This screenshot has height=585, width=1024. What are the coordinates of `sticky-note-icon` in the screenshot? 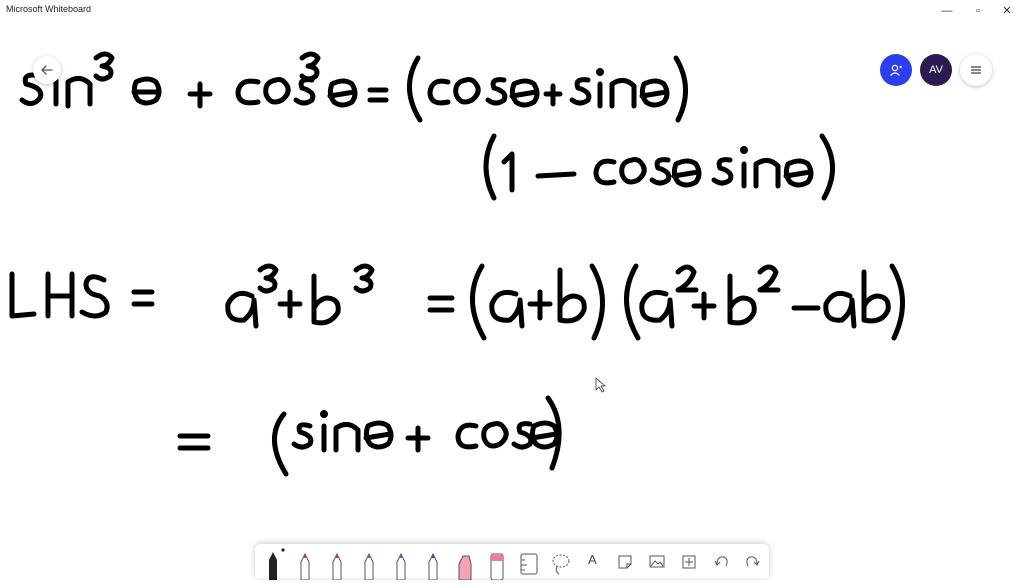 It's located at (625, 562).